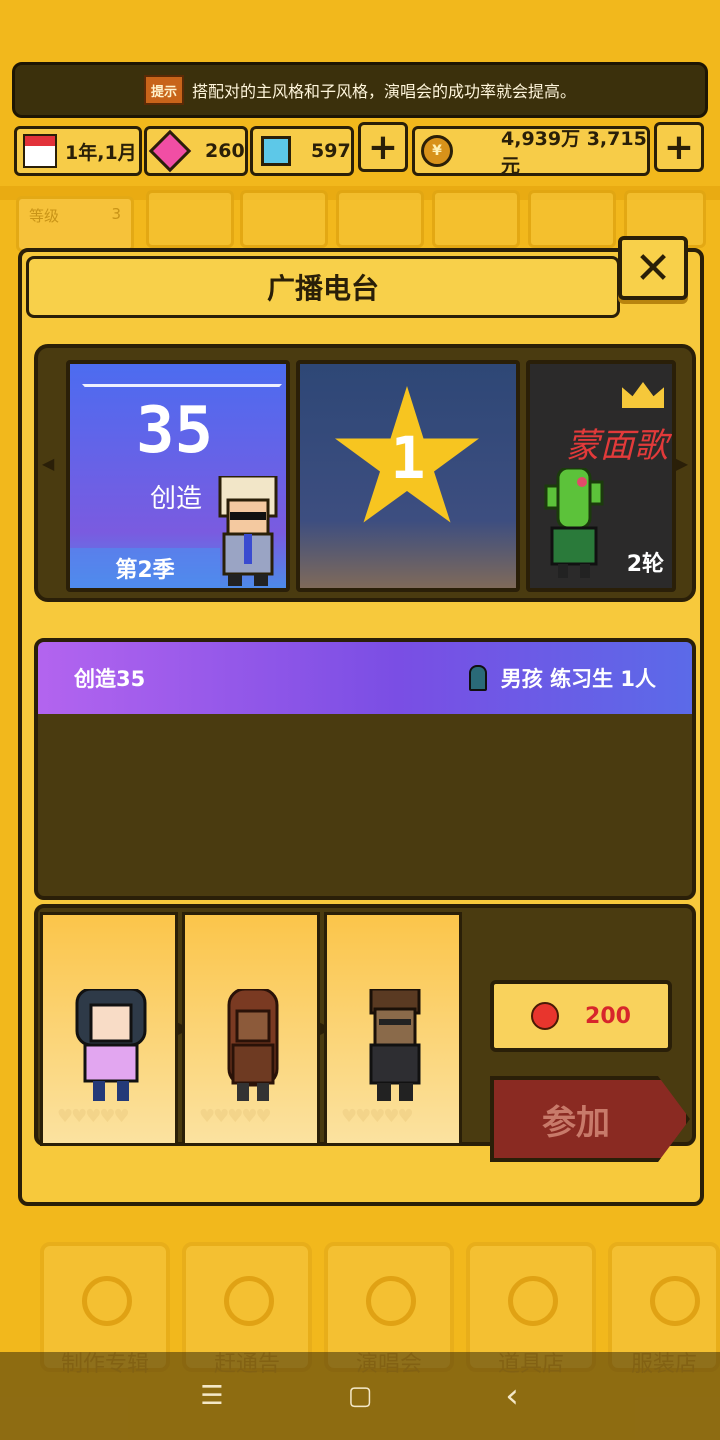 The image size is (720, 1440). What do you see at coordinates (408, 458) in the screenshot?
I see `star-number: 1` at bounding box center [408, 458].